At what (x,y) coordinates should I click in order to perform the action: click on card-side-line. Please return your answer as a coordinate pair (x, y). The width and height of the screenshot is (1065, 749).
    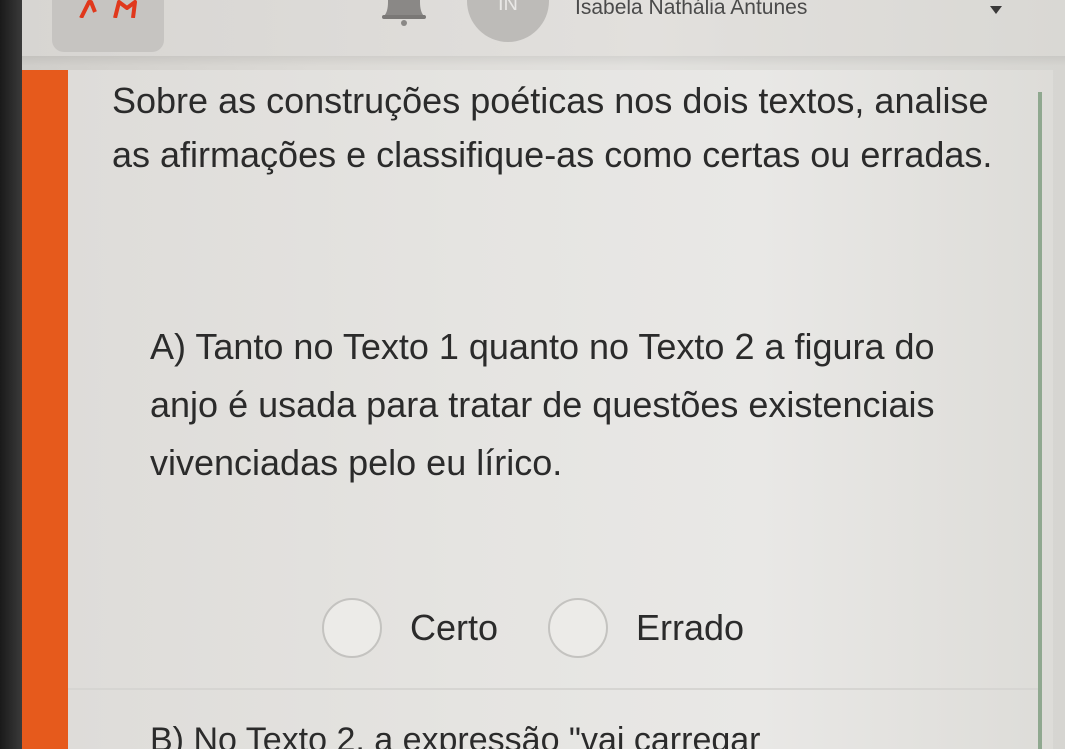
    Looking at the image, I should click on (1040, 420).